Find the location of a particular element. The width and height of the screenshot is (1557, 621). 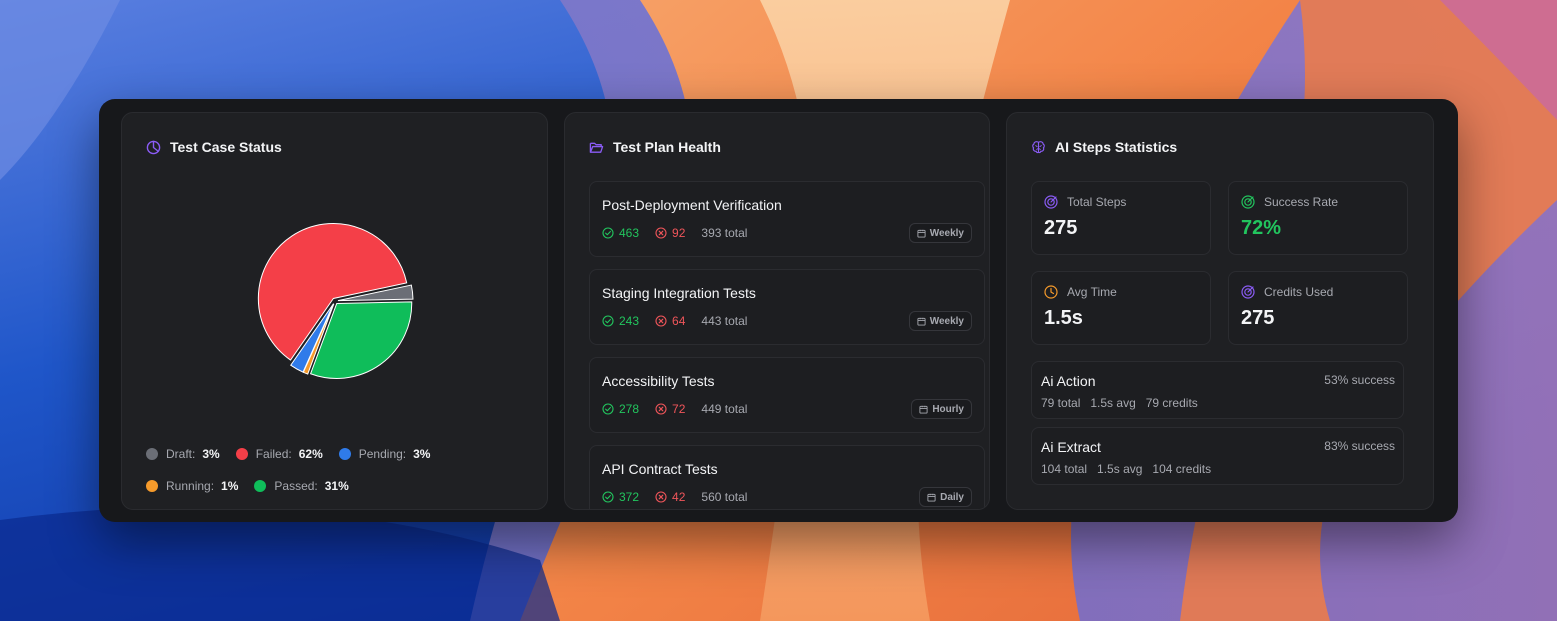

action-avg: 1.5s avg is located at coordinates (1113, 403).